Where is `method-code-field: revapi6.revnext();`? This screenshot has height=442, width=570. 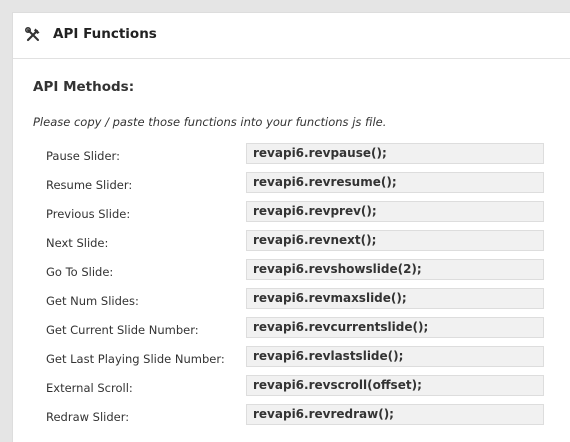
method-code-field: revapi6.revnext(); is located at coordinates (395, 240).